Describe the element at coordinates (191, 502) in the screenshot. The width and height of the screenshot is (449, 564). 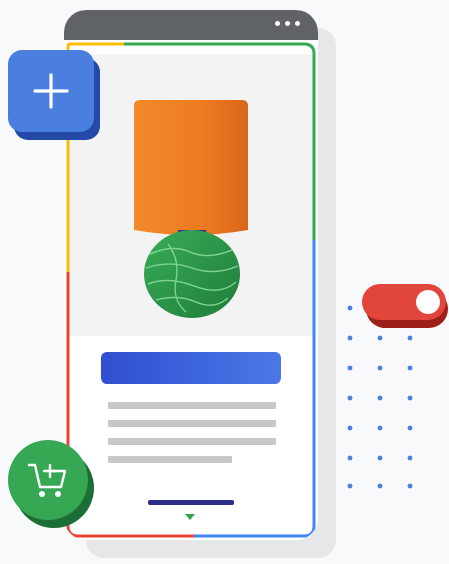
I see `home-indicator` at that location.